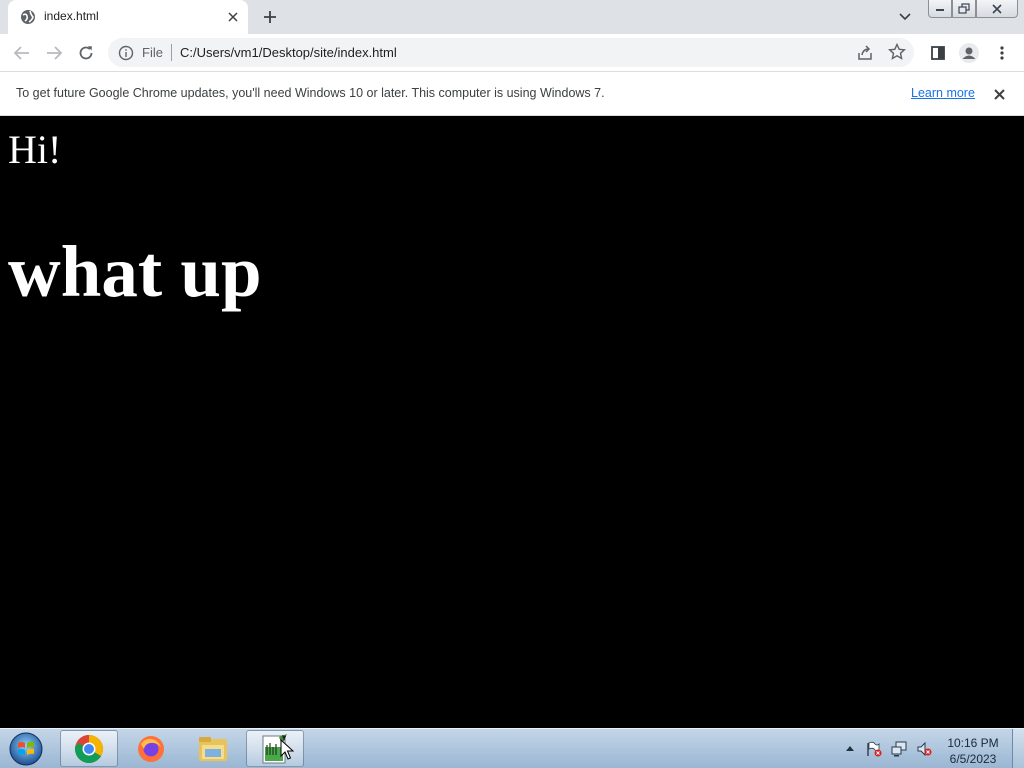 The height and width of the screenshot is (768, 1024). Describe the element at coordinates (1018, 748) in the screenshot. I see `show-desktop-button` at that location.